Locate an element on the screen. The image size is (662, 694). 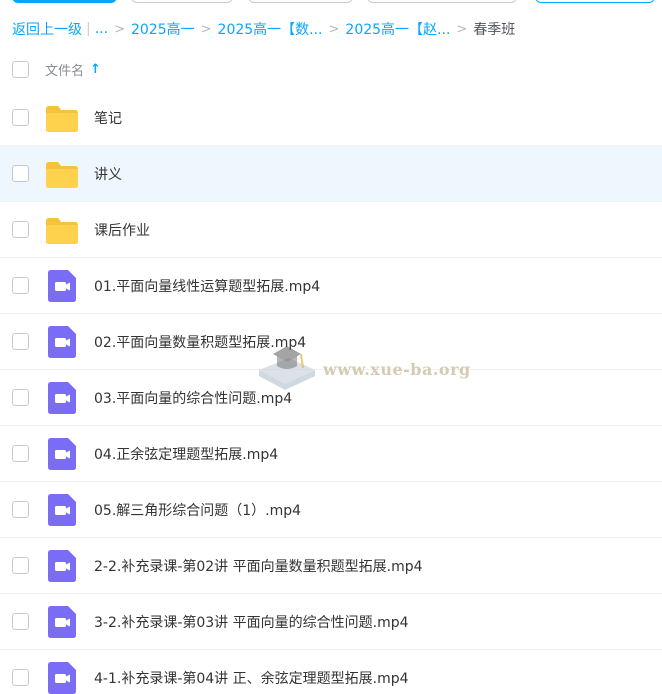
folder-row: 讲义 is located at coordinates (331, 174).